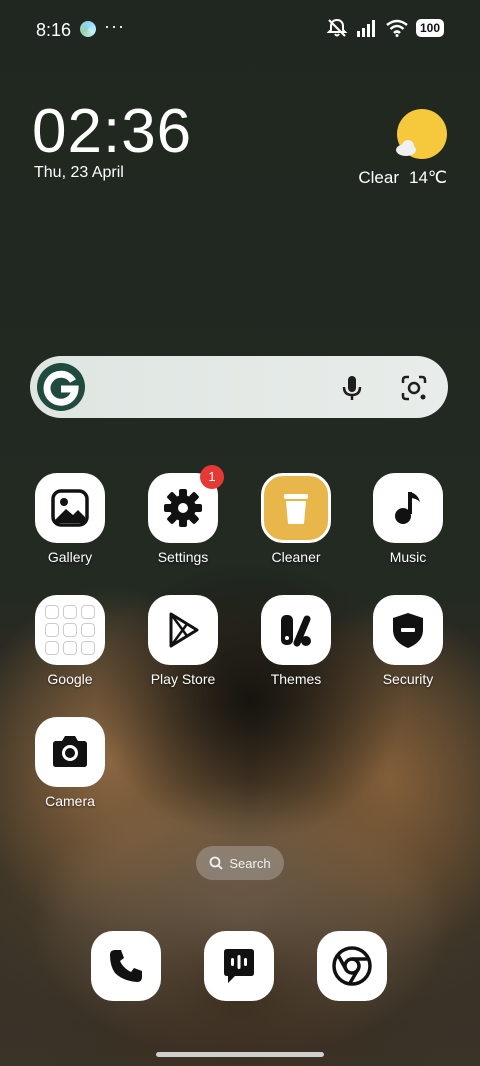 This screenshot has width=480, height=1066. I want to click on app-gallery: Gallery, so click(70, 519).